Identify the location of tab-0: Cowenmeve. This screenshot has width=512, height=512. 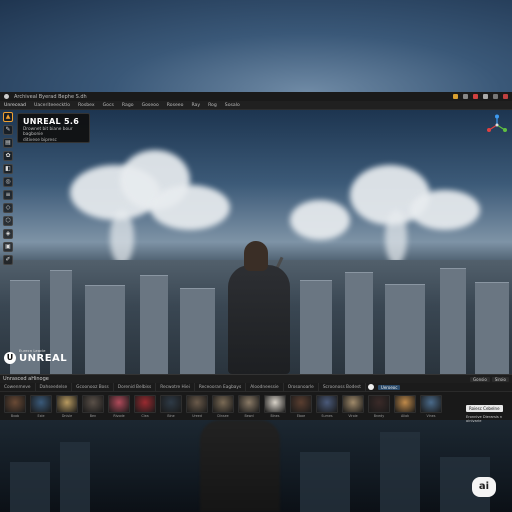
(18, 387).